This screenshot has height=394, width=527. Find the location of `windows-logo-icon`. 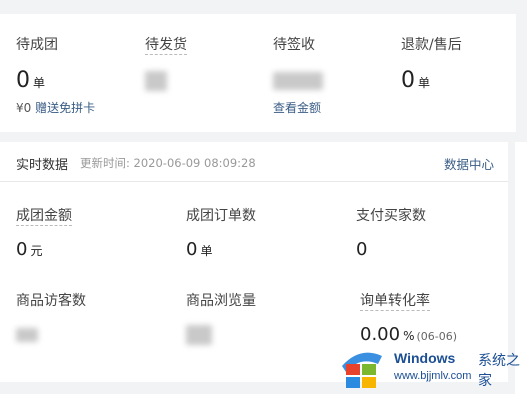

windows-logo-icon is located at coordinates (362, 370).